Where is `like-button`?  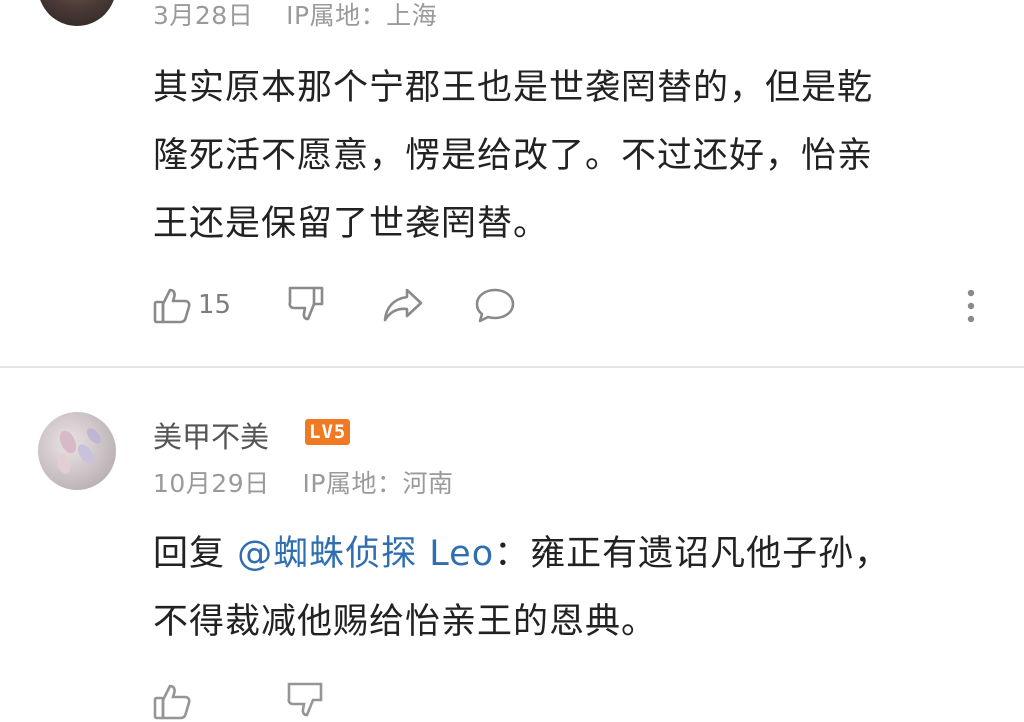 like-button is located at coordinates (173, 701).